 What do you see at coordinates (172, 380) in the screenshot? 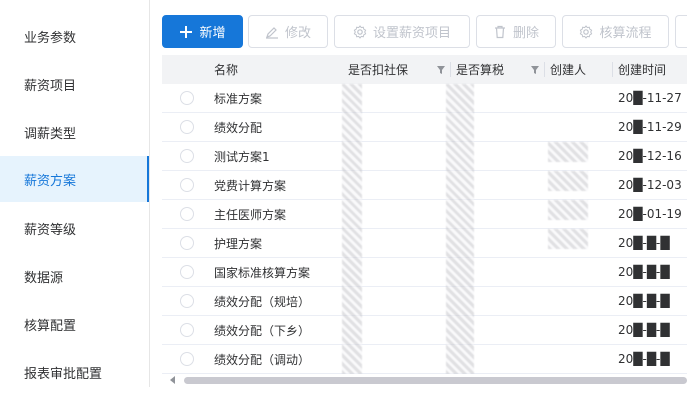
I see `scroll-left-arrow-icon` at bounding box center [172, 380].